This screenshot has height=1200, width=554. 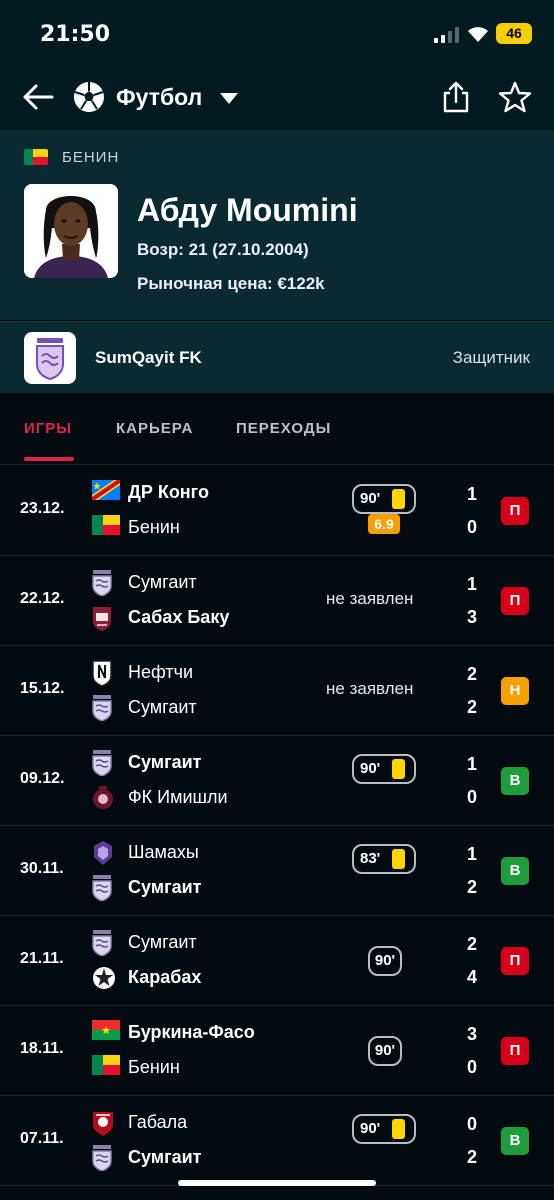 I want to click on active-tab-indicator, so click(x=49, y=459).